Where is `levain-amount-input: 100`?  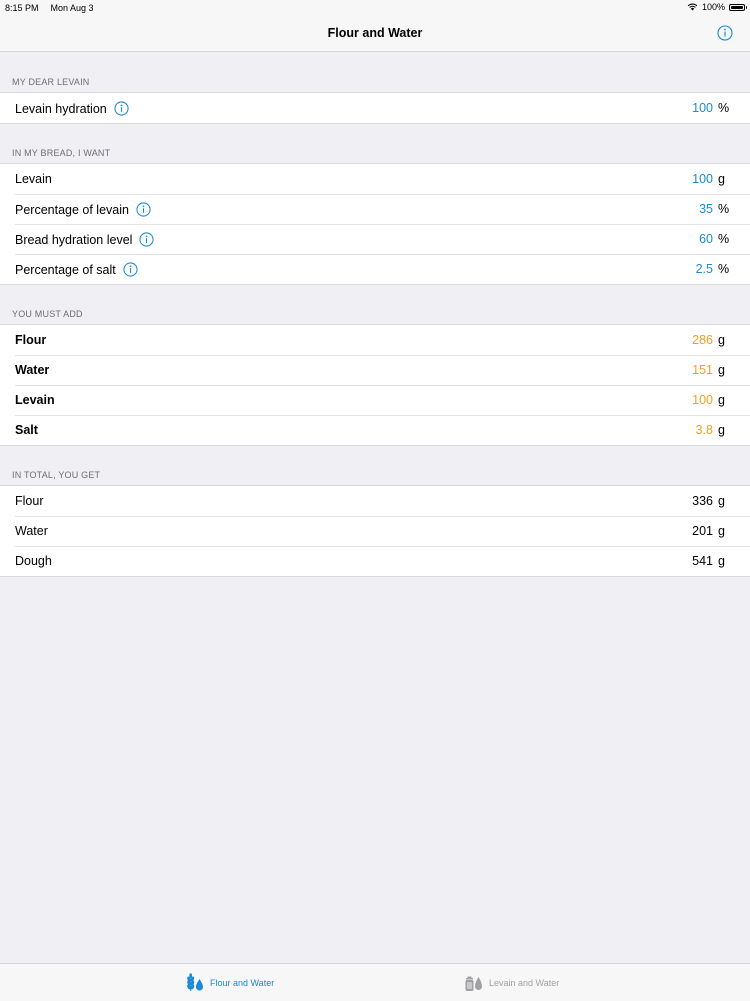 levain-amount-input: 100 is located at coordinates (702, 179).